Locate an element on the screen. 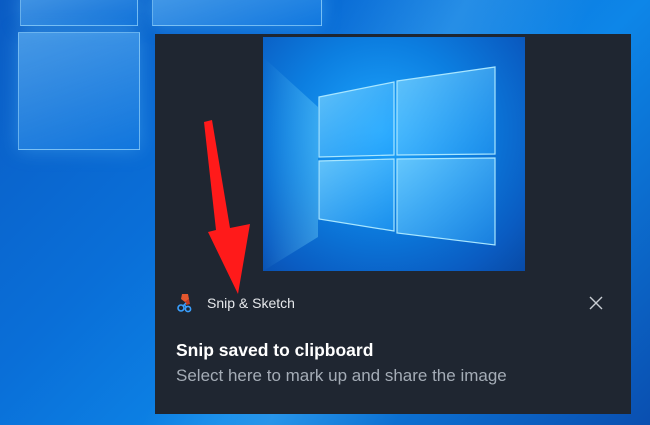 This screenshot has width=650, height=425. app-name: Snip & Sketch is located at coordinates (251, 303).